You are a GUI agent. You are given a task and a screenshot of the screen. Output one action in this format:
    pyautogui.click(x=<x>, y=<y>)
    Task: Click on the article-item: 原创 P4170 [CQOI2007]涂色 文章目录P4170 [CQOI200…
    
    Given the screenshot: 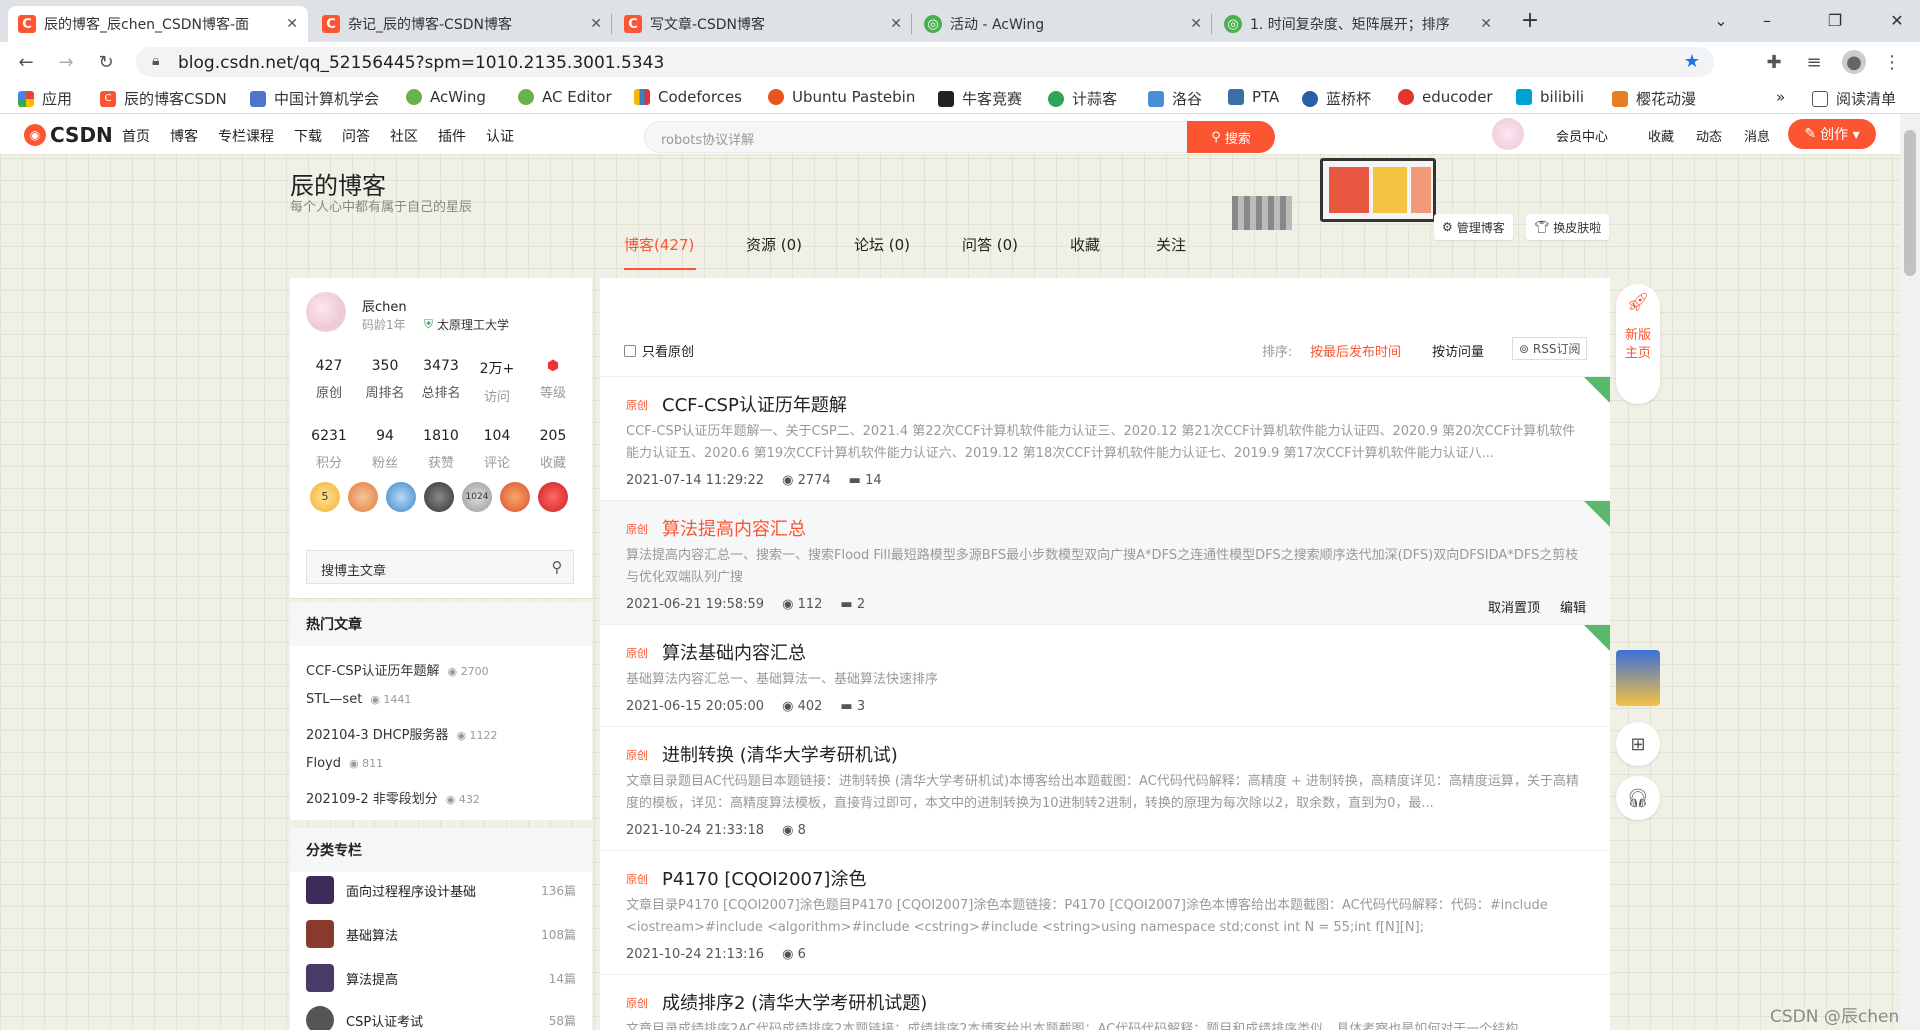 What is the action you would take?
    pyautogui.click(x=1105, y=912)
    